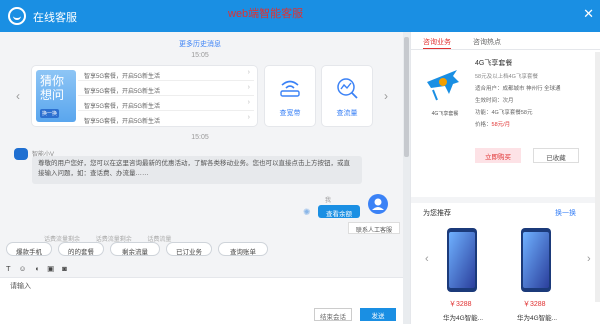 This screenshot has width=600, height=324. I want to click on quick-reply: 查询账单, so click(243, 249).